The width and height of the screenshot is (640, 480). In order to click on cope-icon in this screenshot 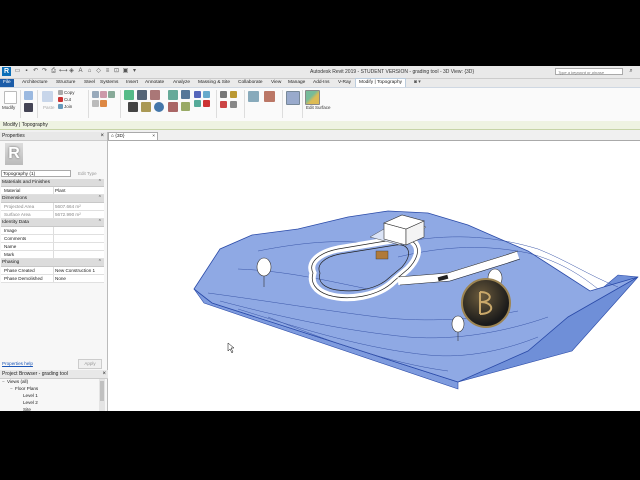, I will do `click(95, 94)`.